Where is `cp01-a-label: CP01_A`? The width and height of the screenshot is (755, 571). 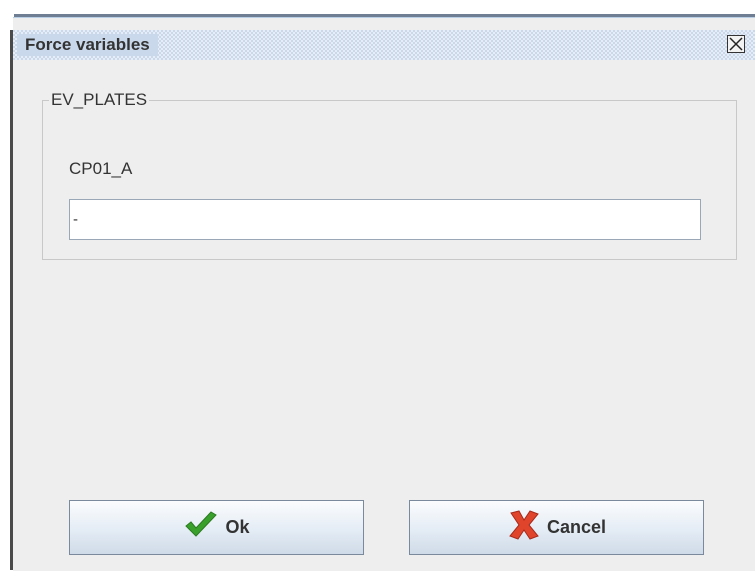 cp01-a-label: CP01_A is located at coordinates (101, 168).